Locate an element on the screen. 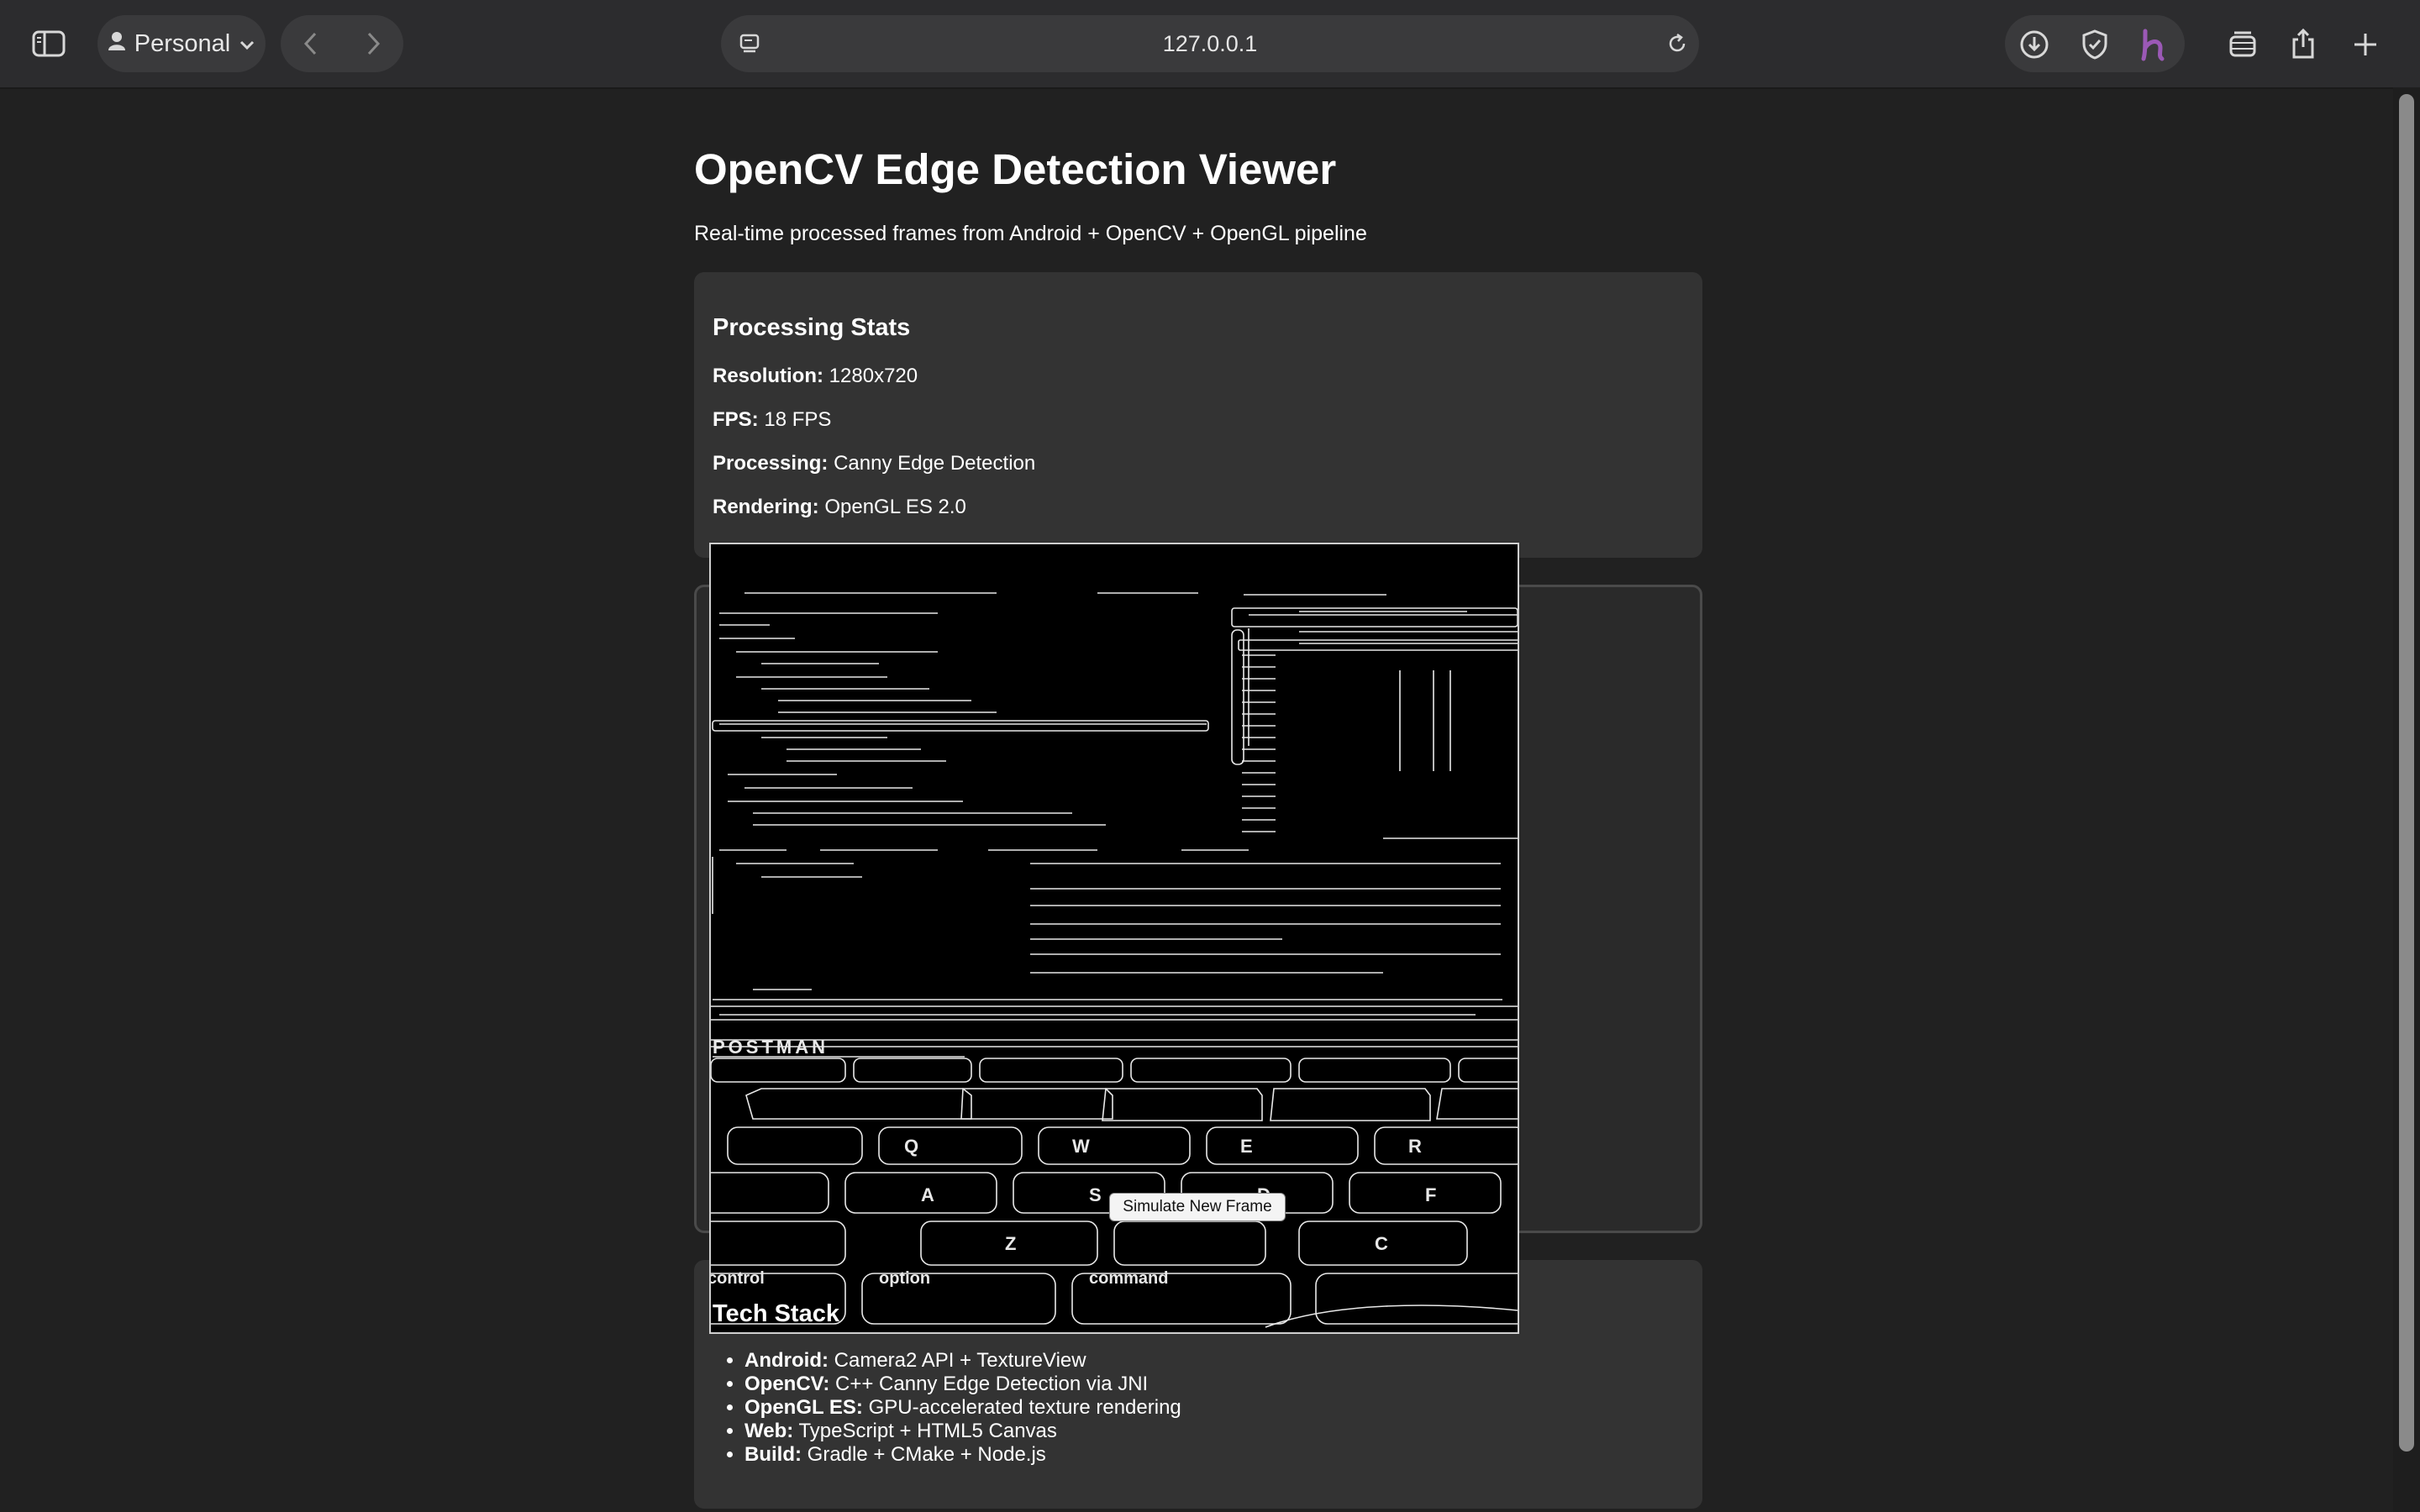  stat-value: OpenGL ES 2.0 is located at coordinates (895, 507).